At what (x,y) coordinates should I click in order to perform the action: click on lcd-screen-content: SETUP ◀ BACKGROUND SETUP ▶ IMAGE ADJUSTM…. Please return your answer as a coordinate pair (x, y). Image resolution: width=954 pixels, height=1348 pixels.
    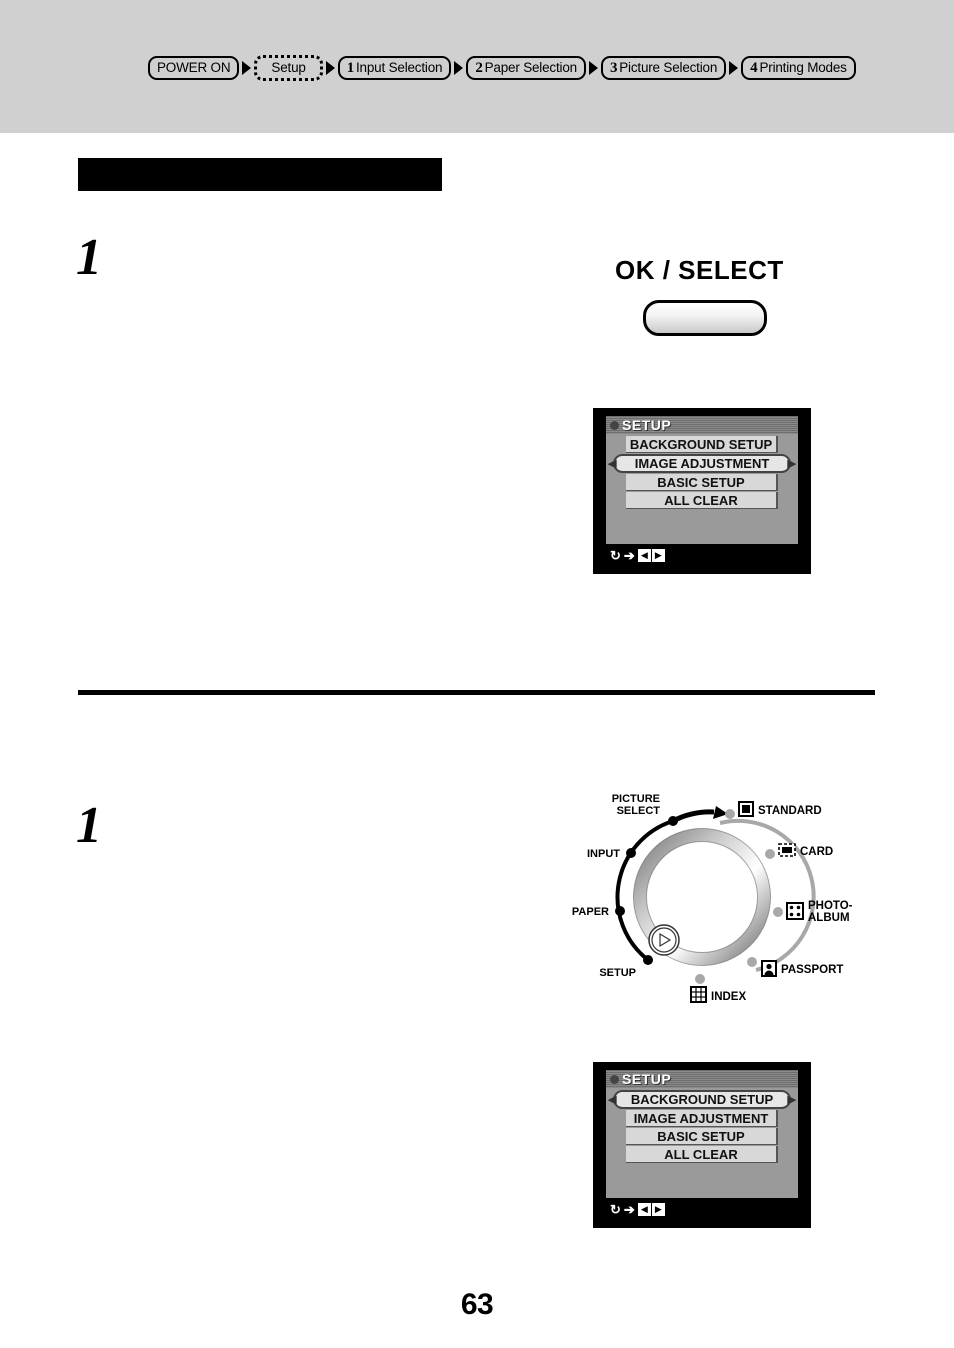
    Looking at the image, I should click on (702, 1145).